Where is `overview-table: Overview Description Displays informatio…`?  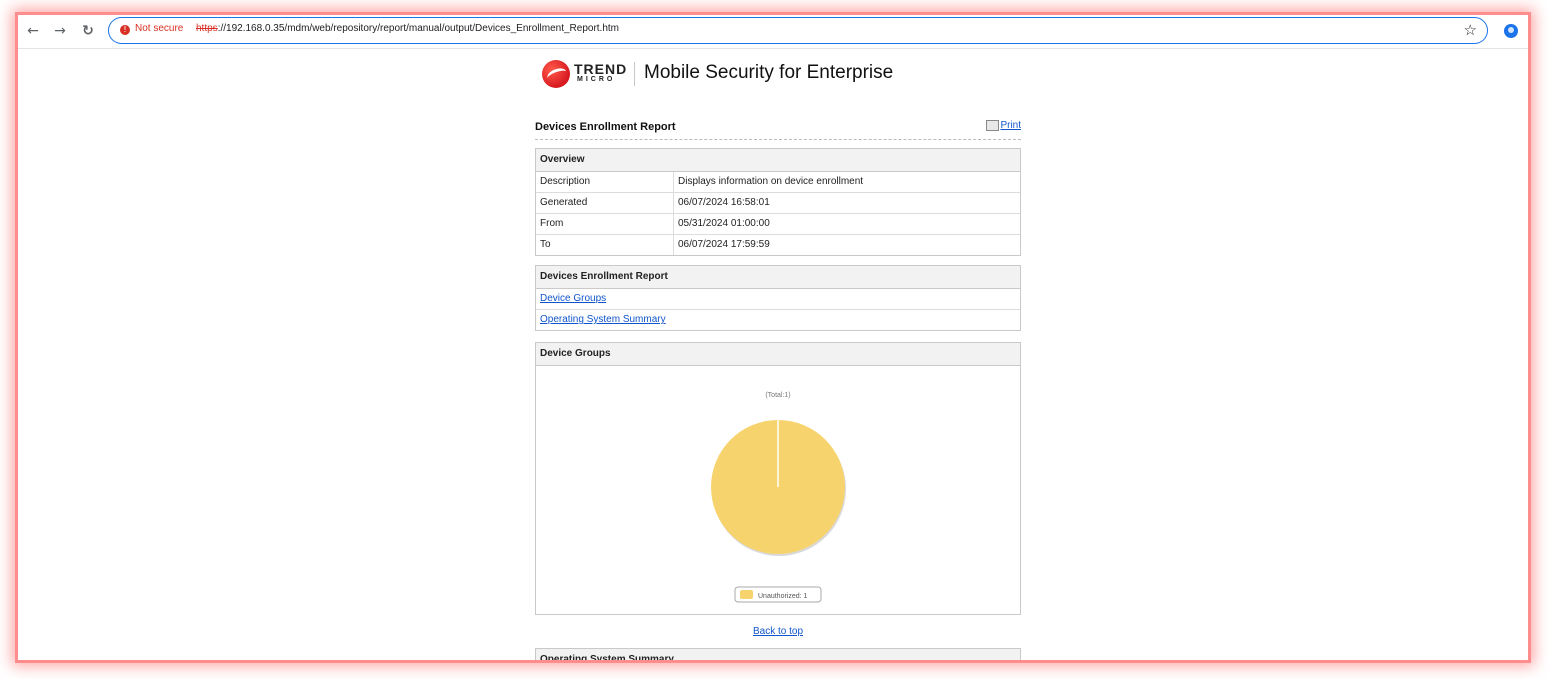
overview-table: Overview Description Displays informatio… is located at coordinates (778, 202).